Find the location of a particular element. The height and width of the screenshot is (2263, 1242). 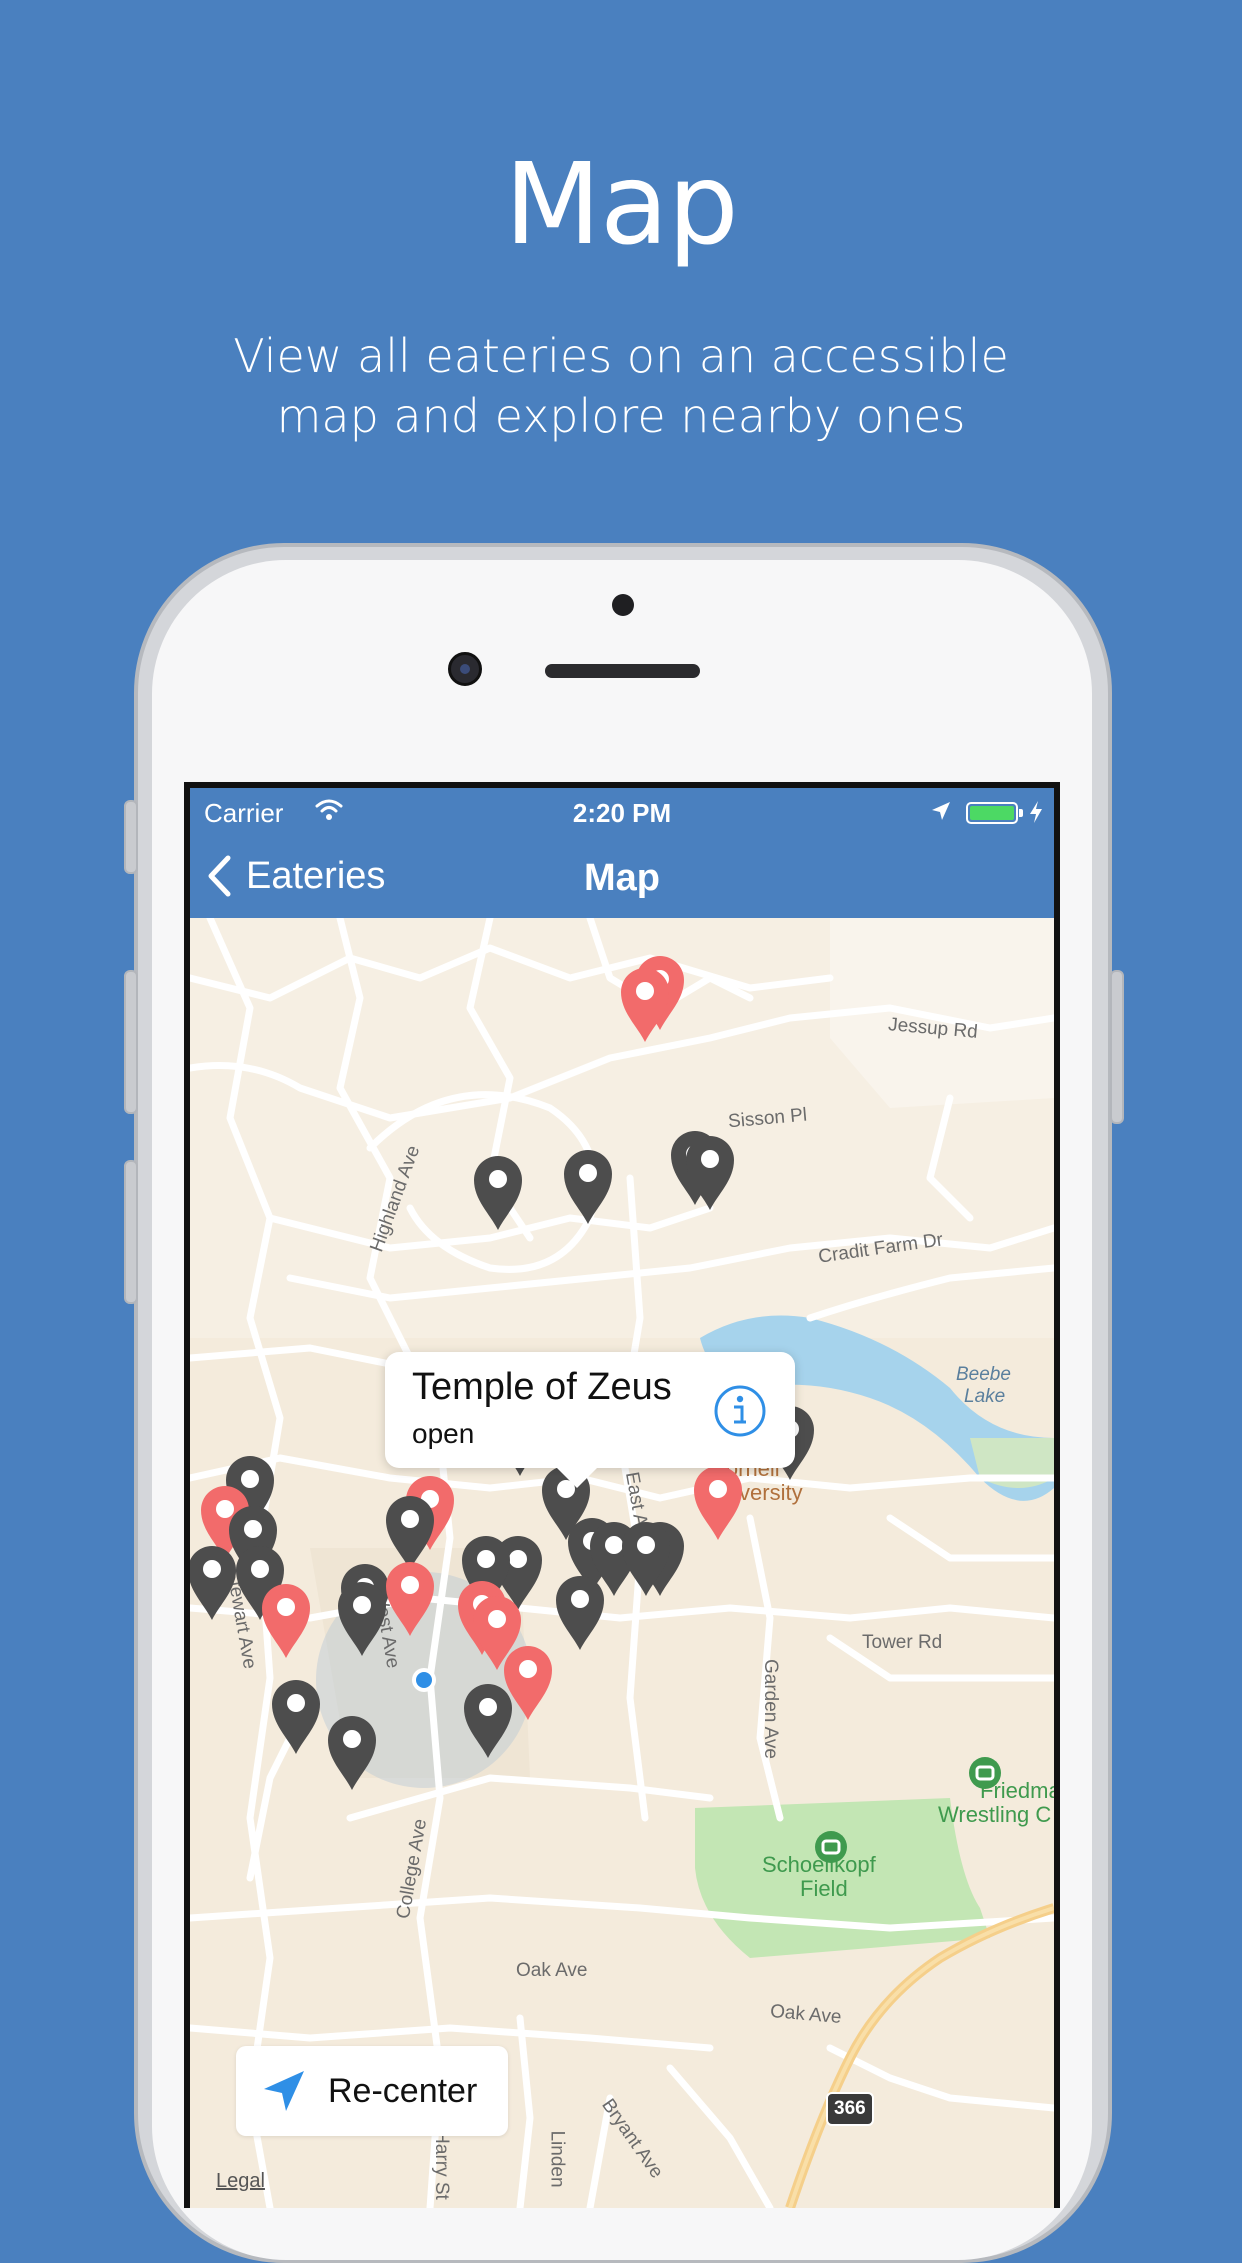

battery-icon is located at coordinates (992, 813).